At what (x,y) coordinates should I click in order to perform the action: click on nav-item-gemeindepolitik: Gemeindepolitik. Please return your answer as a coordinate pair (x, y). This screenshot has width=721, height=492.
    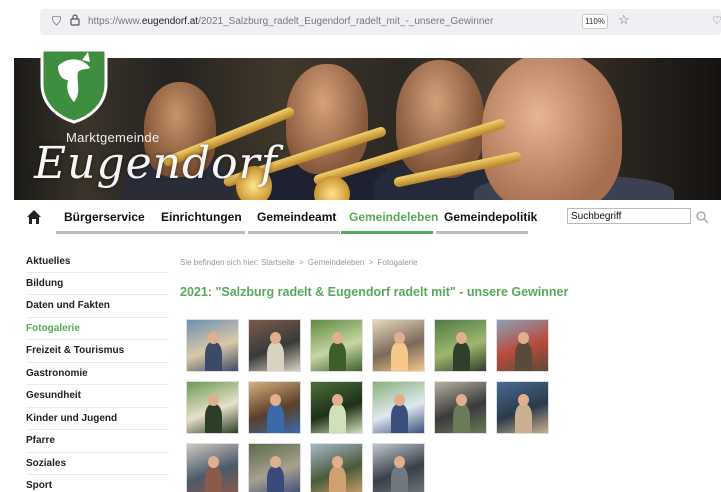
    Looking at the image, I should click on (490, 217).